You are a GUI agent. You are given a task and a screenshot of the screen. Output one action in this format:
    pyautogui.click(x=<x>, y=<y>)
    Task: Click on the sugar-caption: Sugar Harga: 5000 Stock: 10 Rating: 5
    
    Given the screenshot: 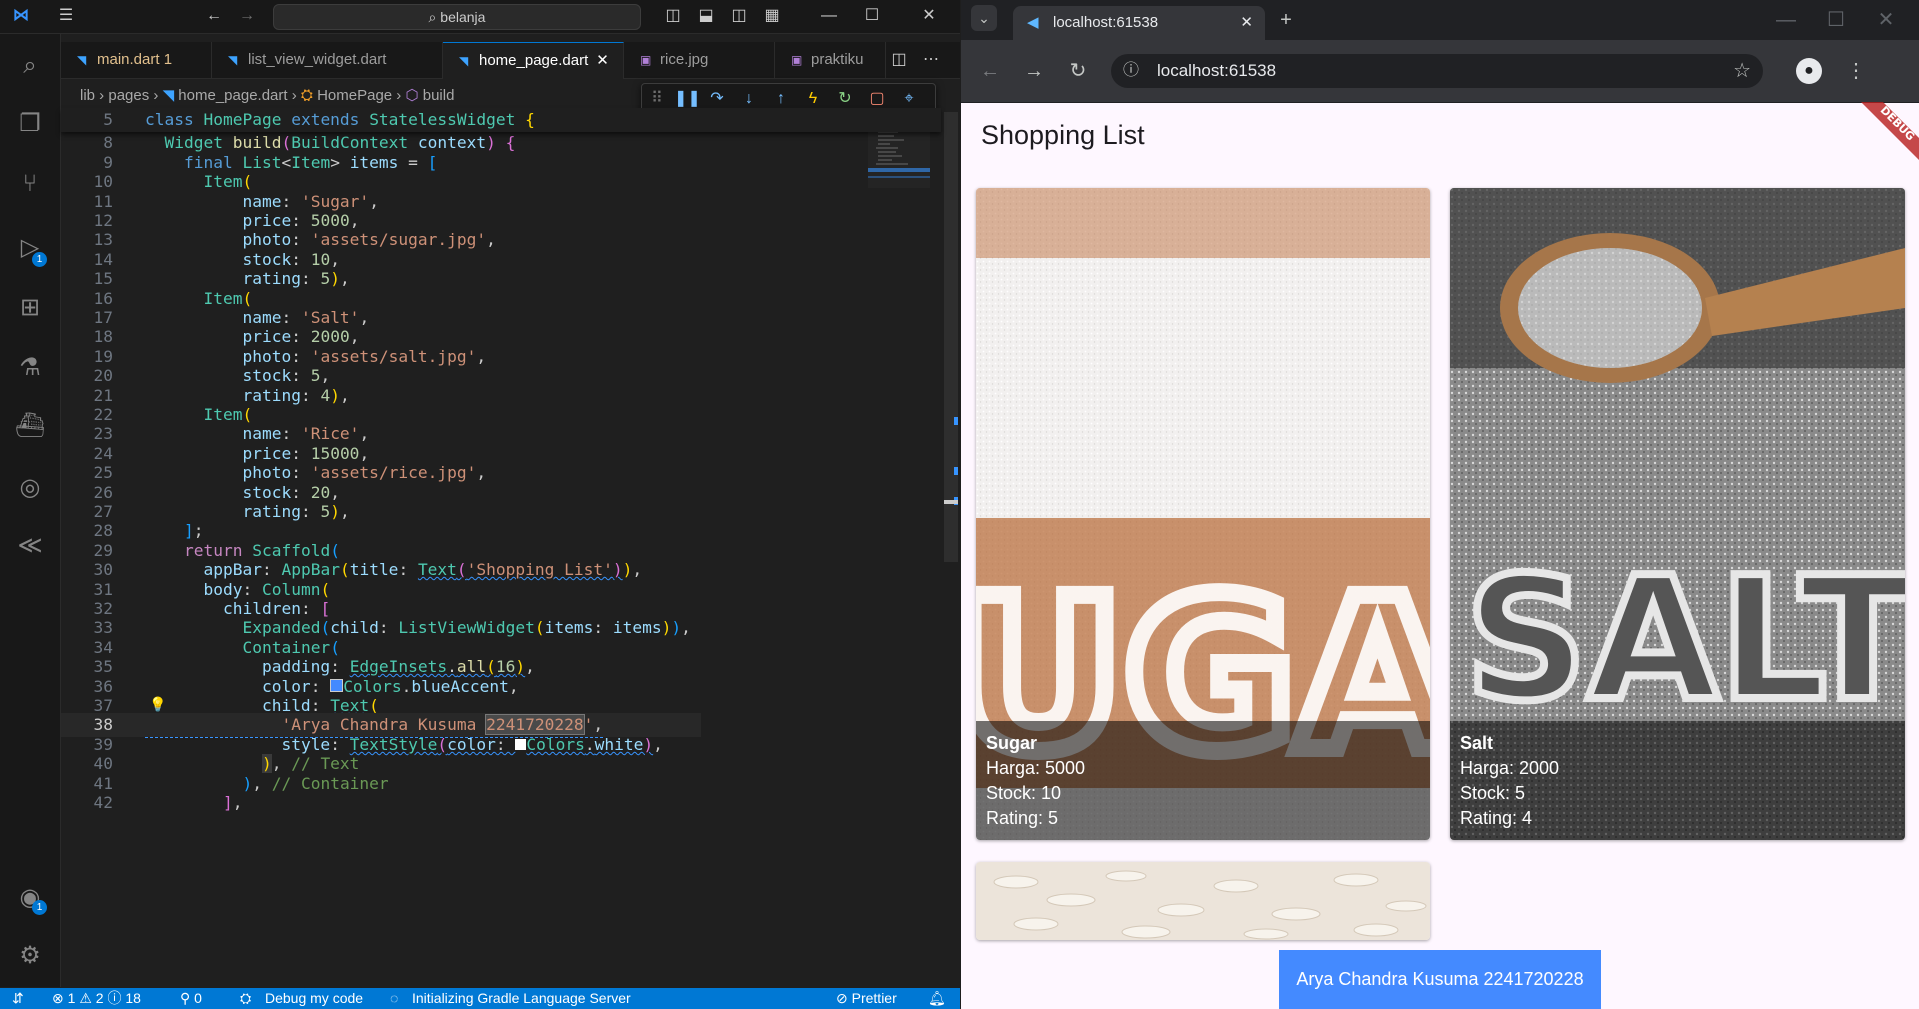 What is the action you would take?
    pyautogui.click(x=1203, y=780)
    